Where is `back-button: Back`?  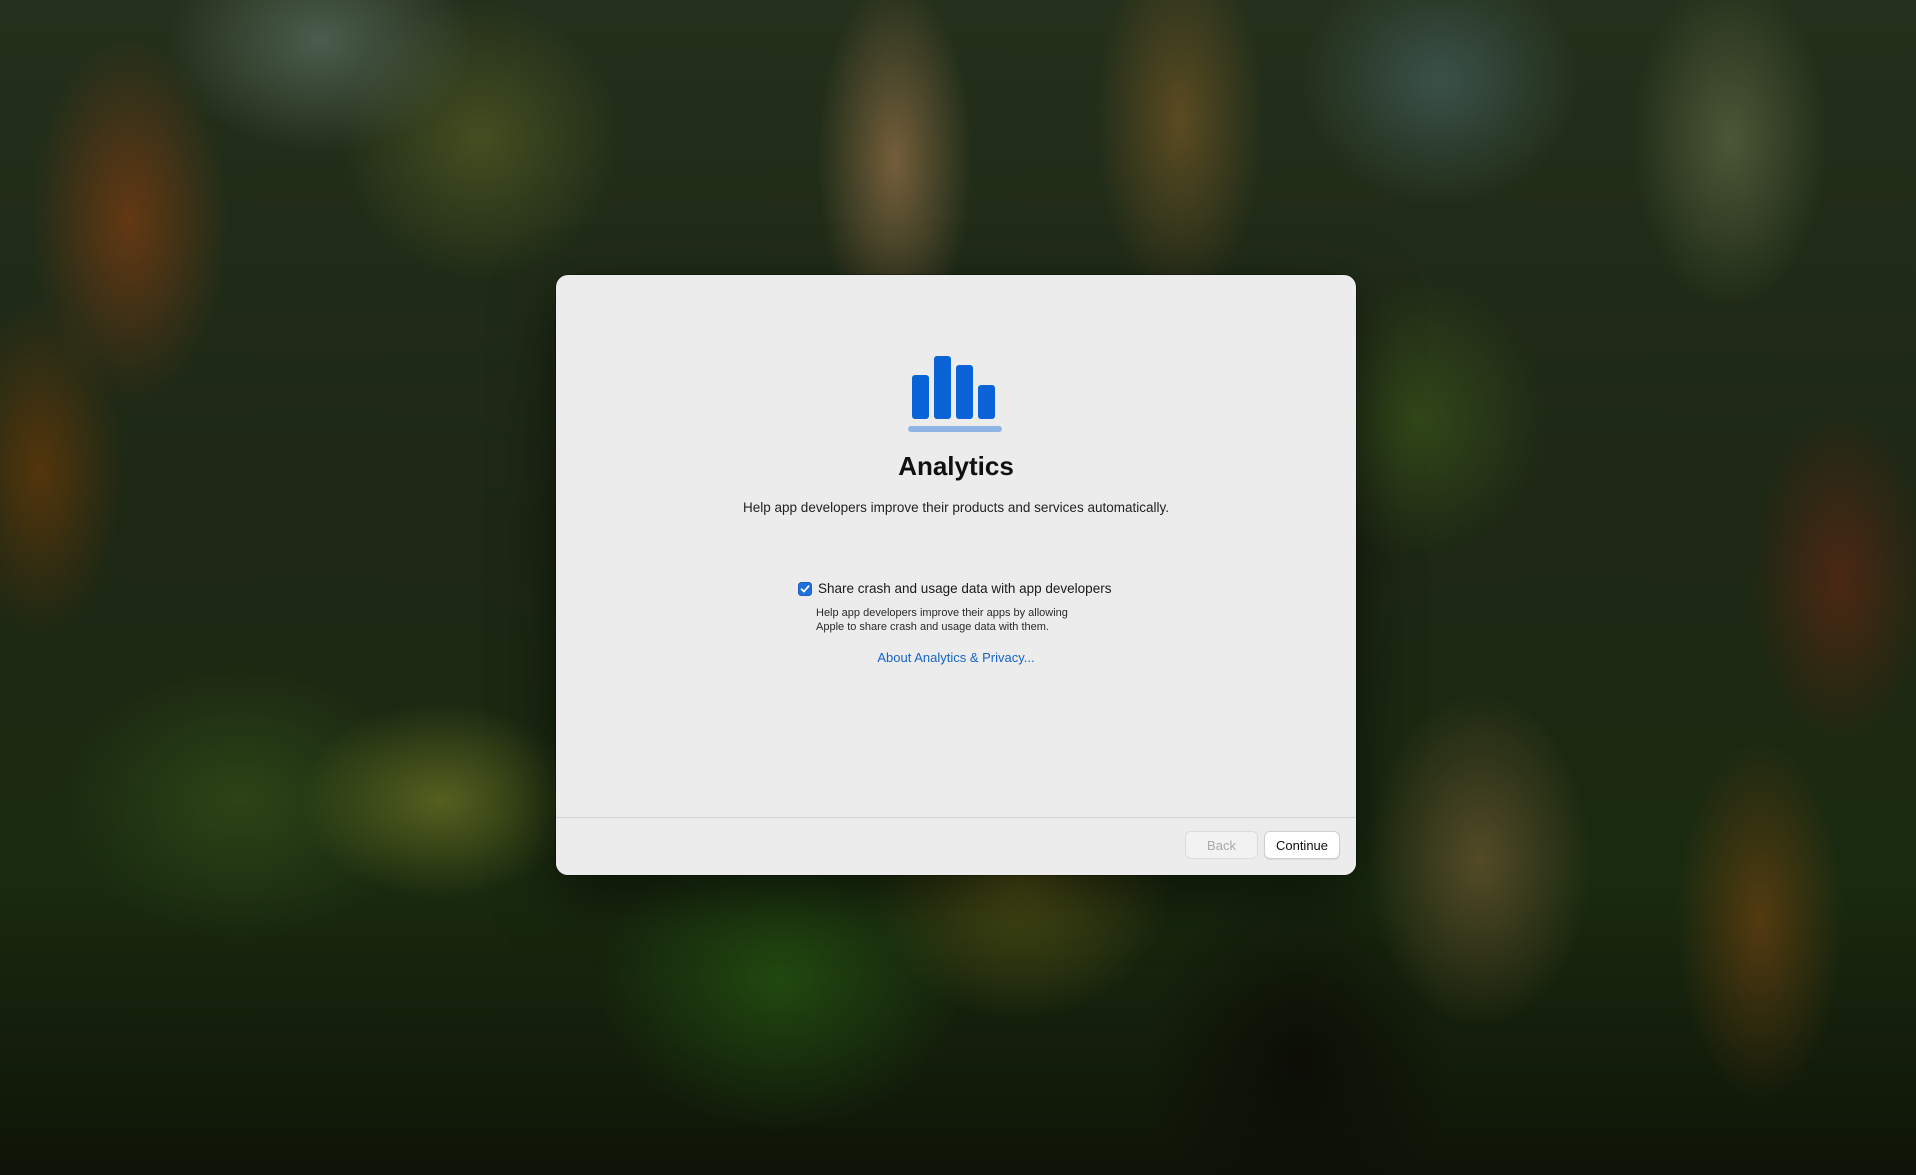
back-button: Back is located at coordinates (1221, 845).